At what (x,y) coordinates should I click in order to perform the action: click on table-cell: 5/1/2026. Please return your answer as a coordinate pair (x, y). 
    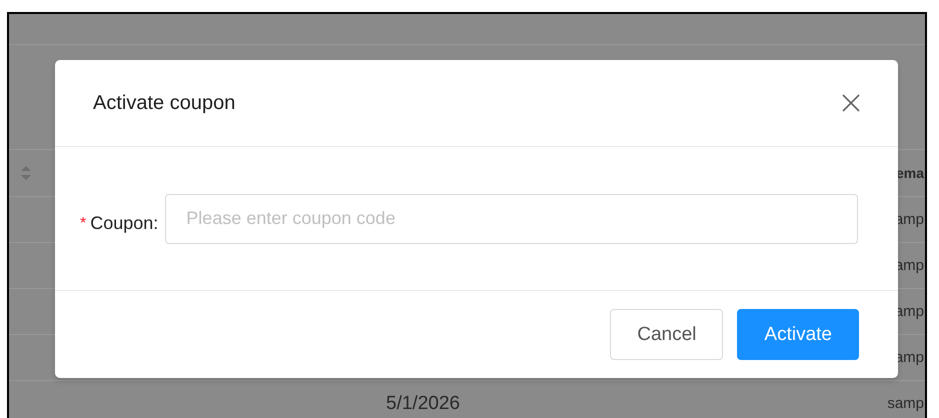
    Looking at the image, I should click on (423, 403).